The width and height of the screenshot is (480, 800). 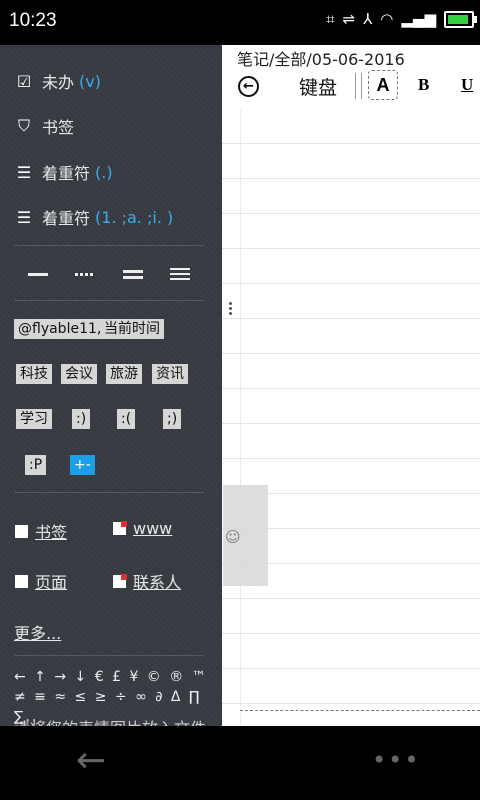 What do you see at coordinates (85, 274) in the screenshot?
I see `dotted-line-button` at bounding box center [85, 274].